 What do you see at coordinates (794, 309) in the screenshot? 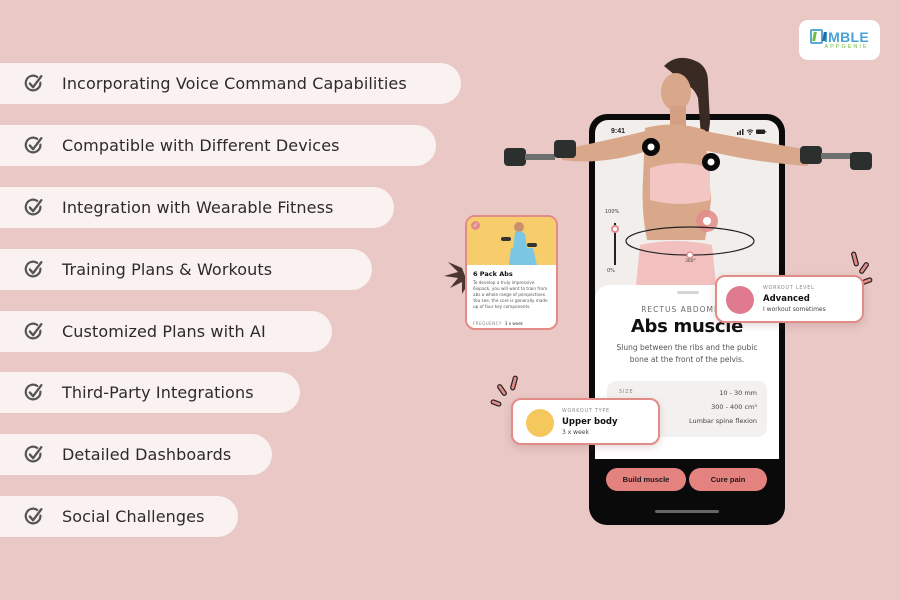
I see `card-subtitle: I workout sometimes` at bounding box center [794, 309].